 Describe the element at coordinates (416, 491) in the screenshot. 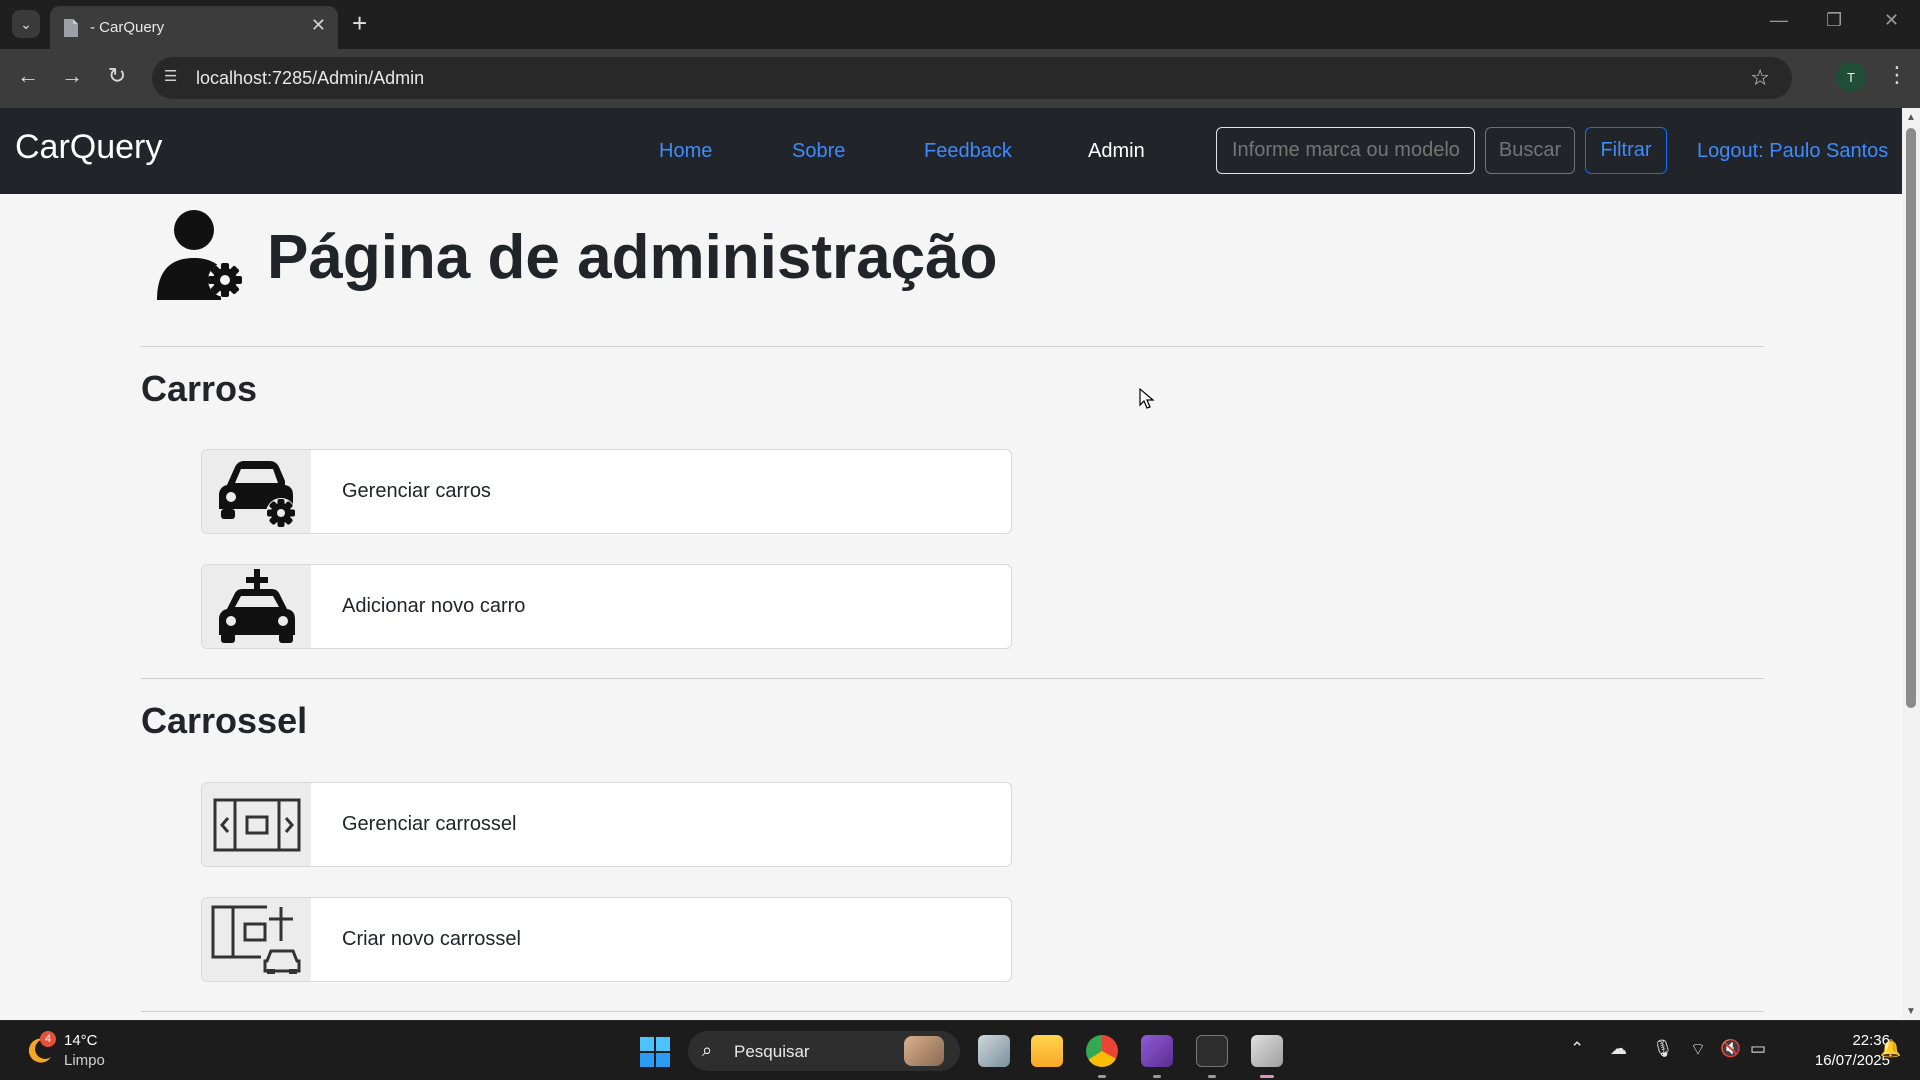

I see `card-label: Gerenciar carros` at that location.